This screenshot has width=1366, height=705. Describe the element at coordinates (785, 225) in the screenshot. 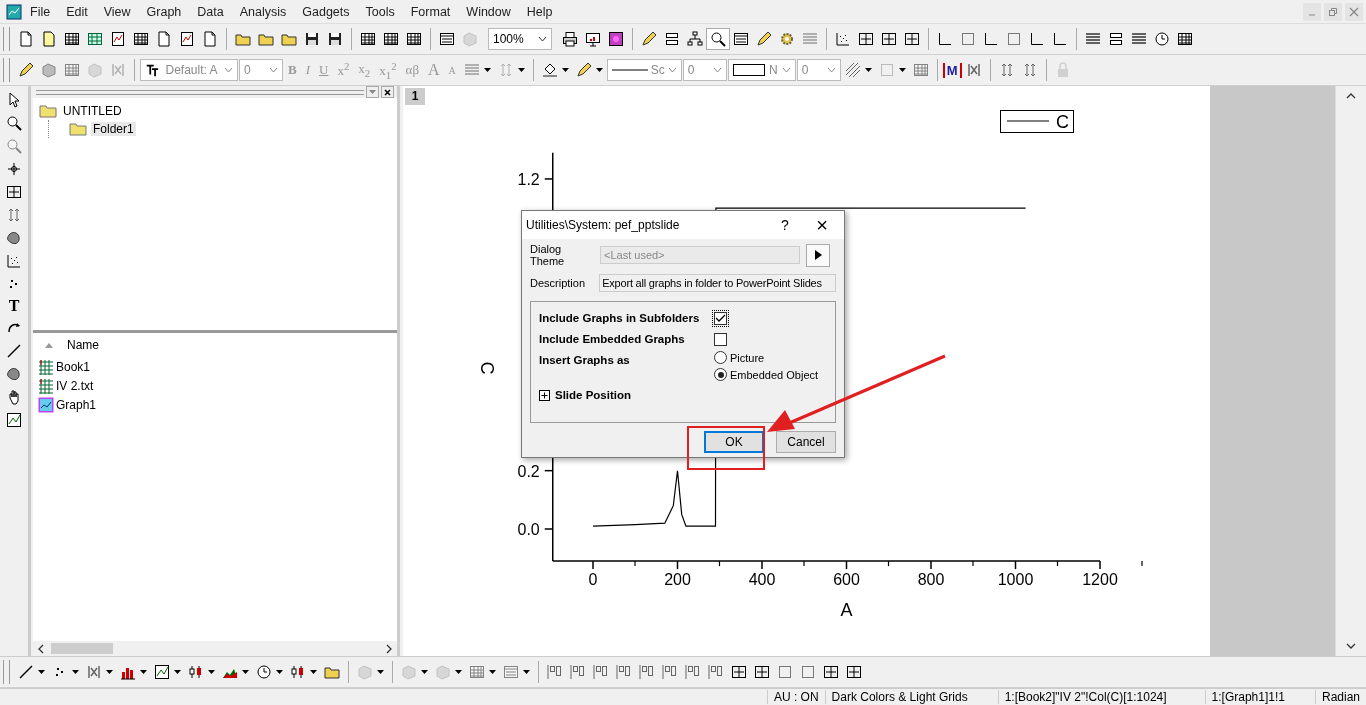

I see `help-button: ?` at that location.